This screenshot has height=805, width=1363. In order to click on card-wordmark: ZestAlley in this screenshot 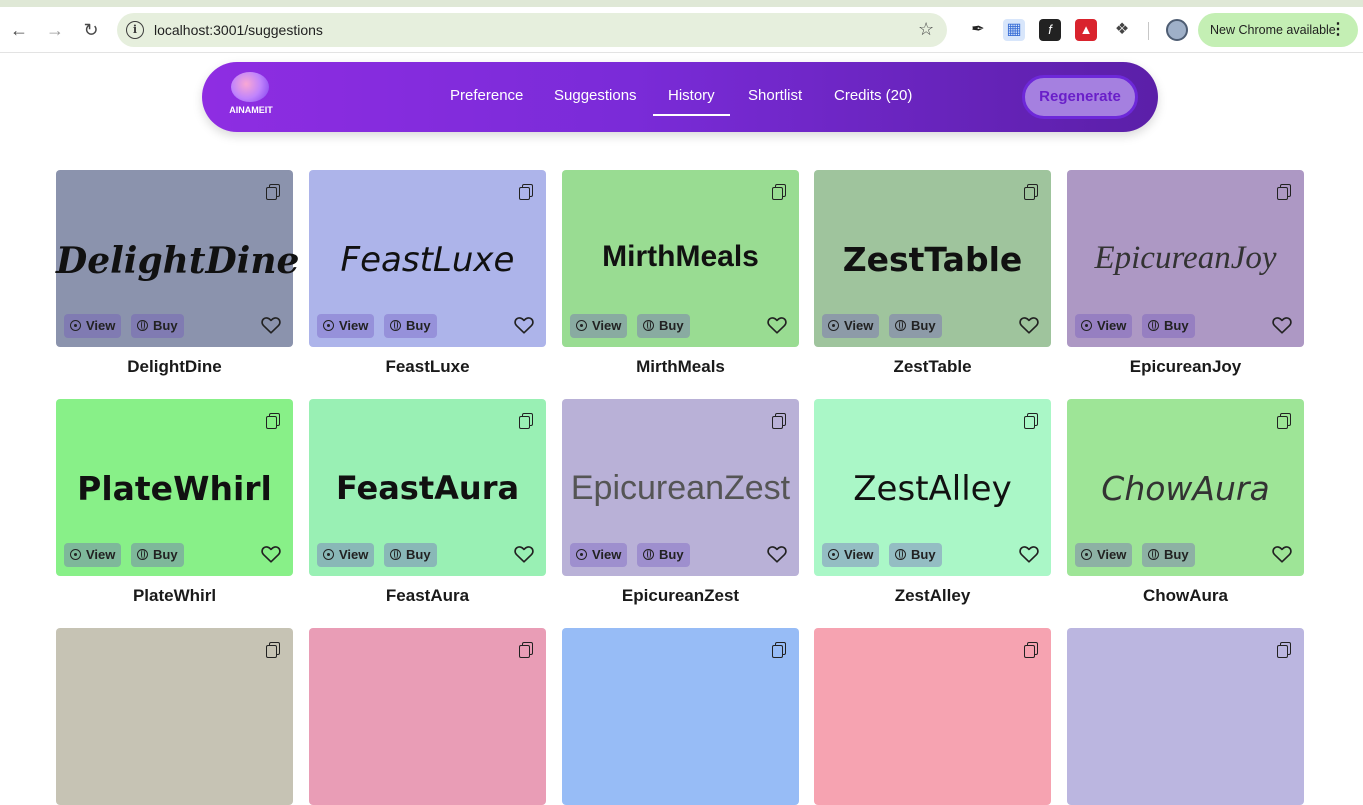, I will do `click(932, 489)`.